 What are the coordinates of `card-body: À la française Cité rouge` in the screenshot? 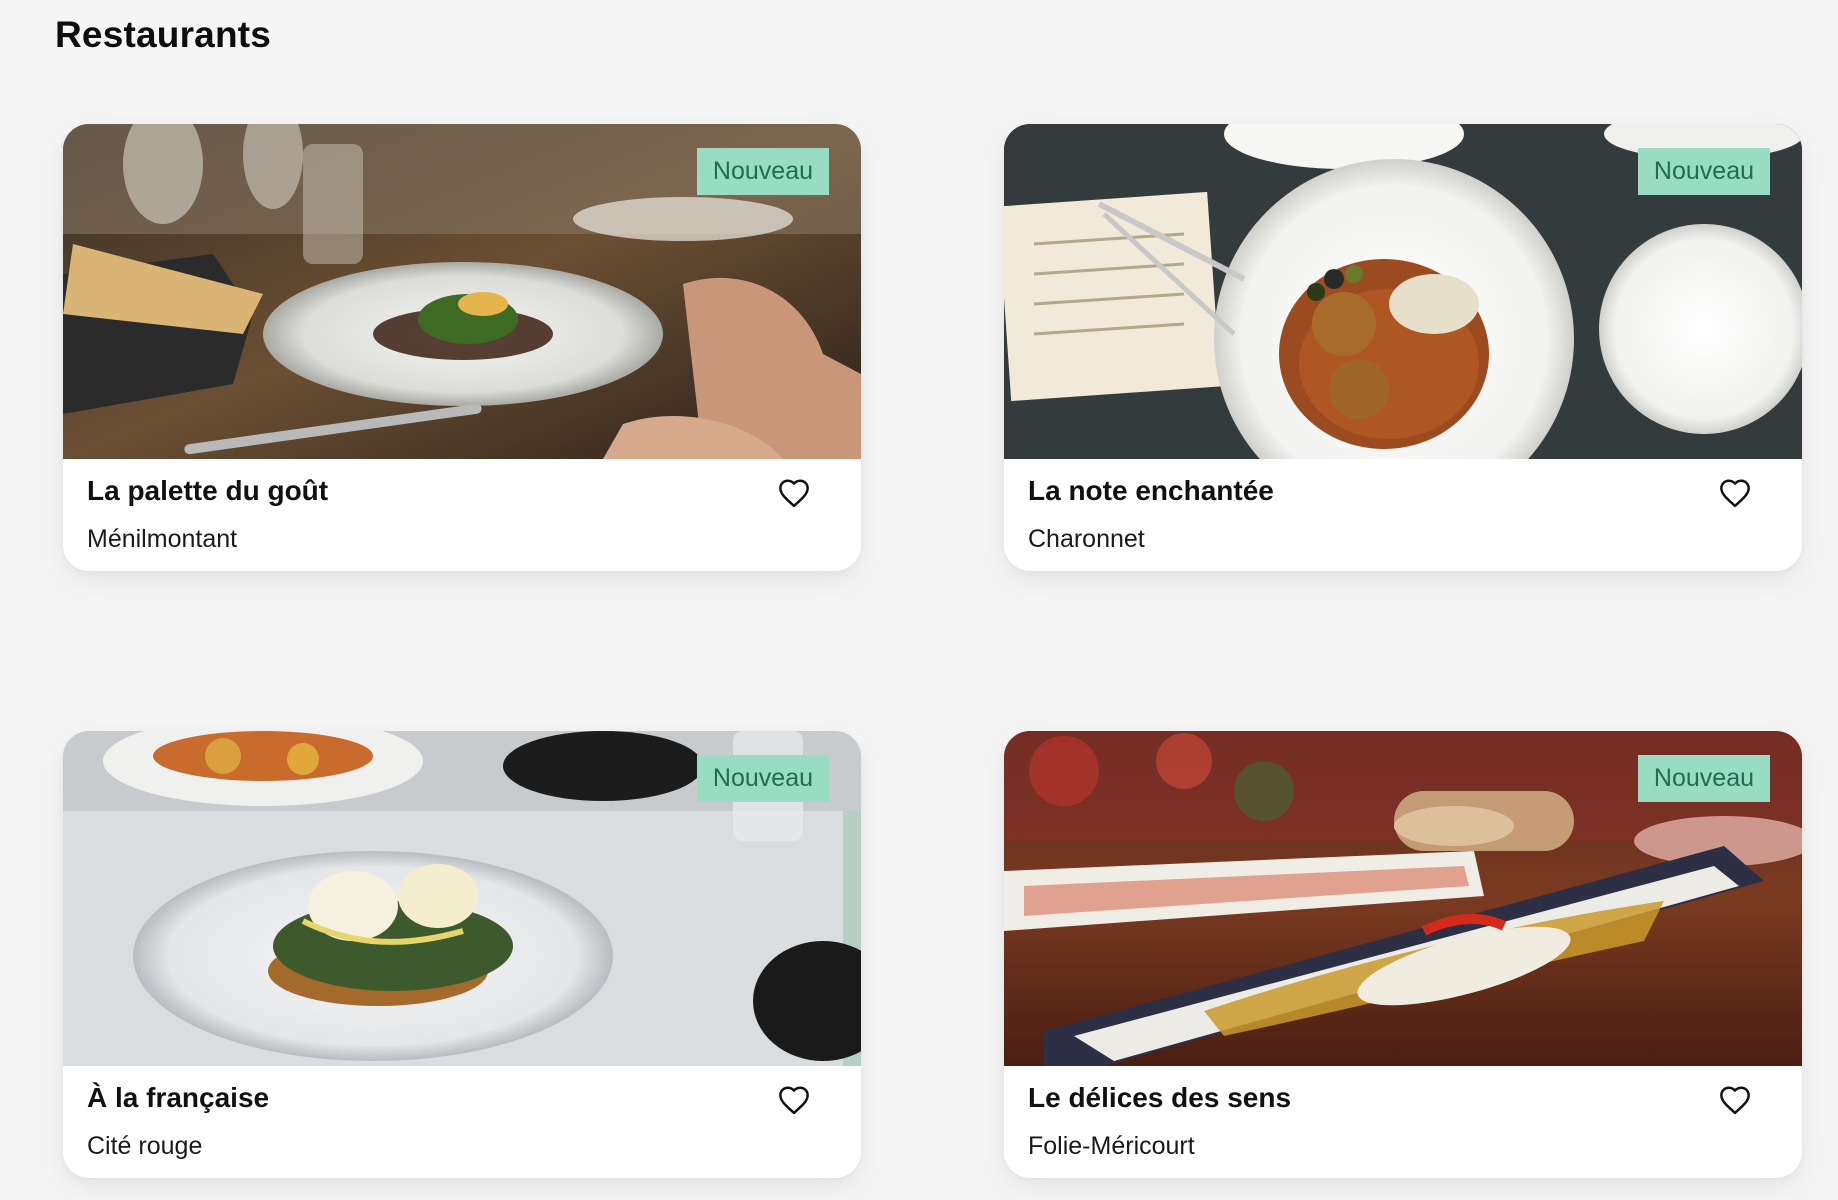 It's located at (462, 1122).